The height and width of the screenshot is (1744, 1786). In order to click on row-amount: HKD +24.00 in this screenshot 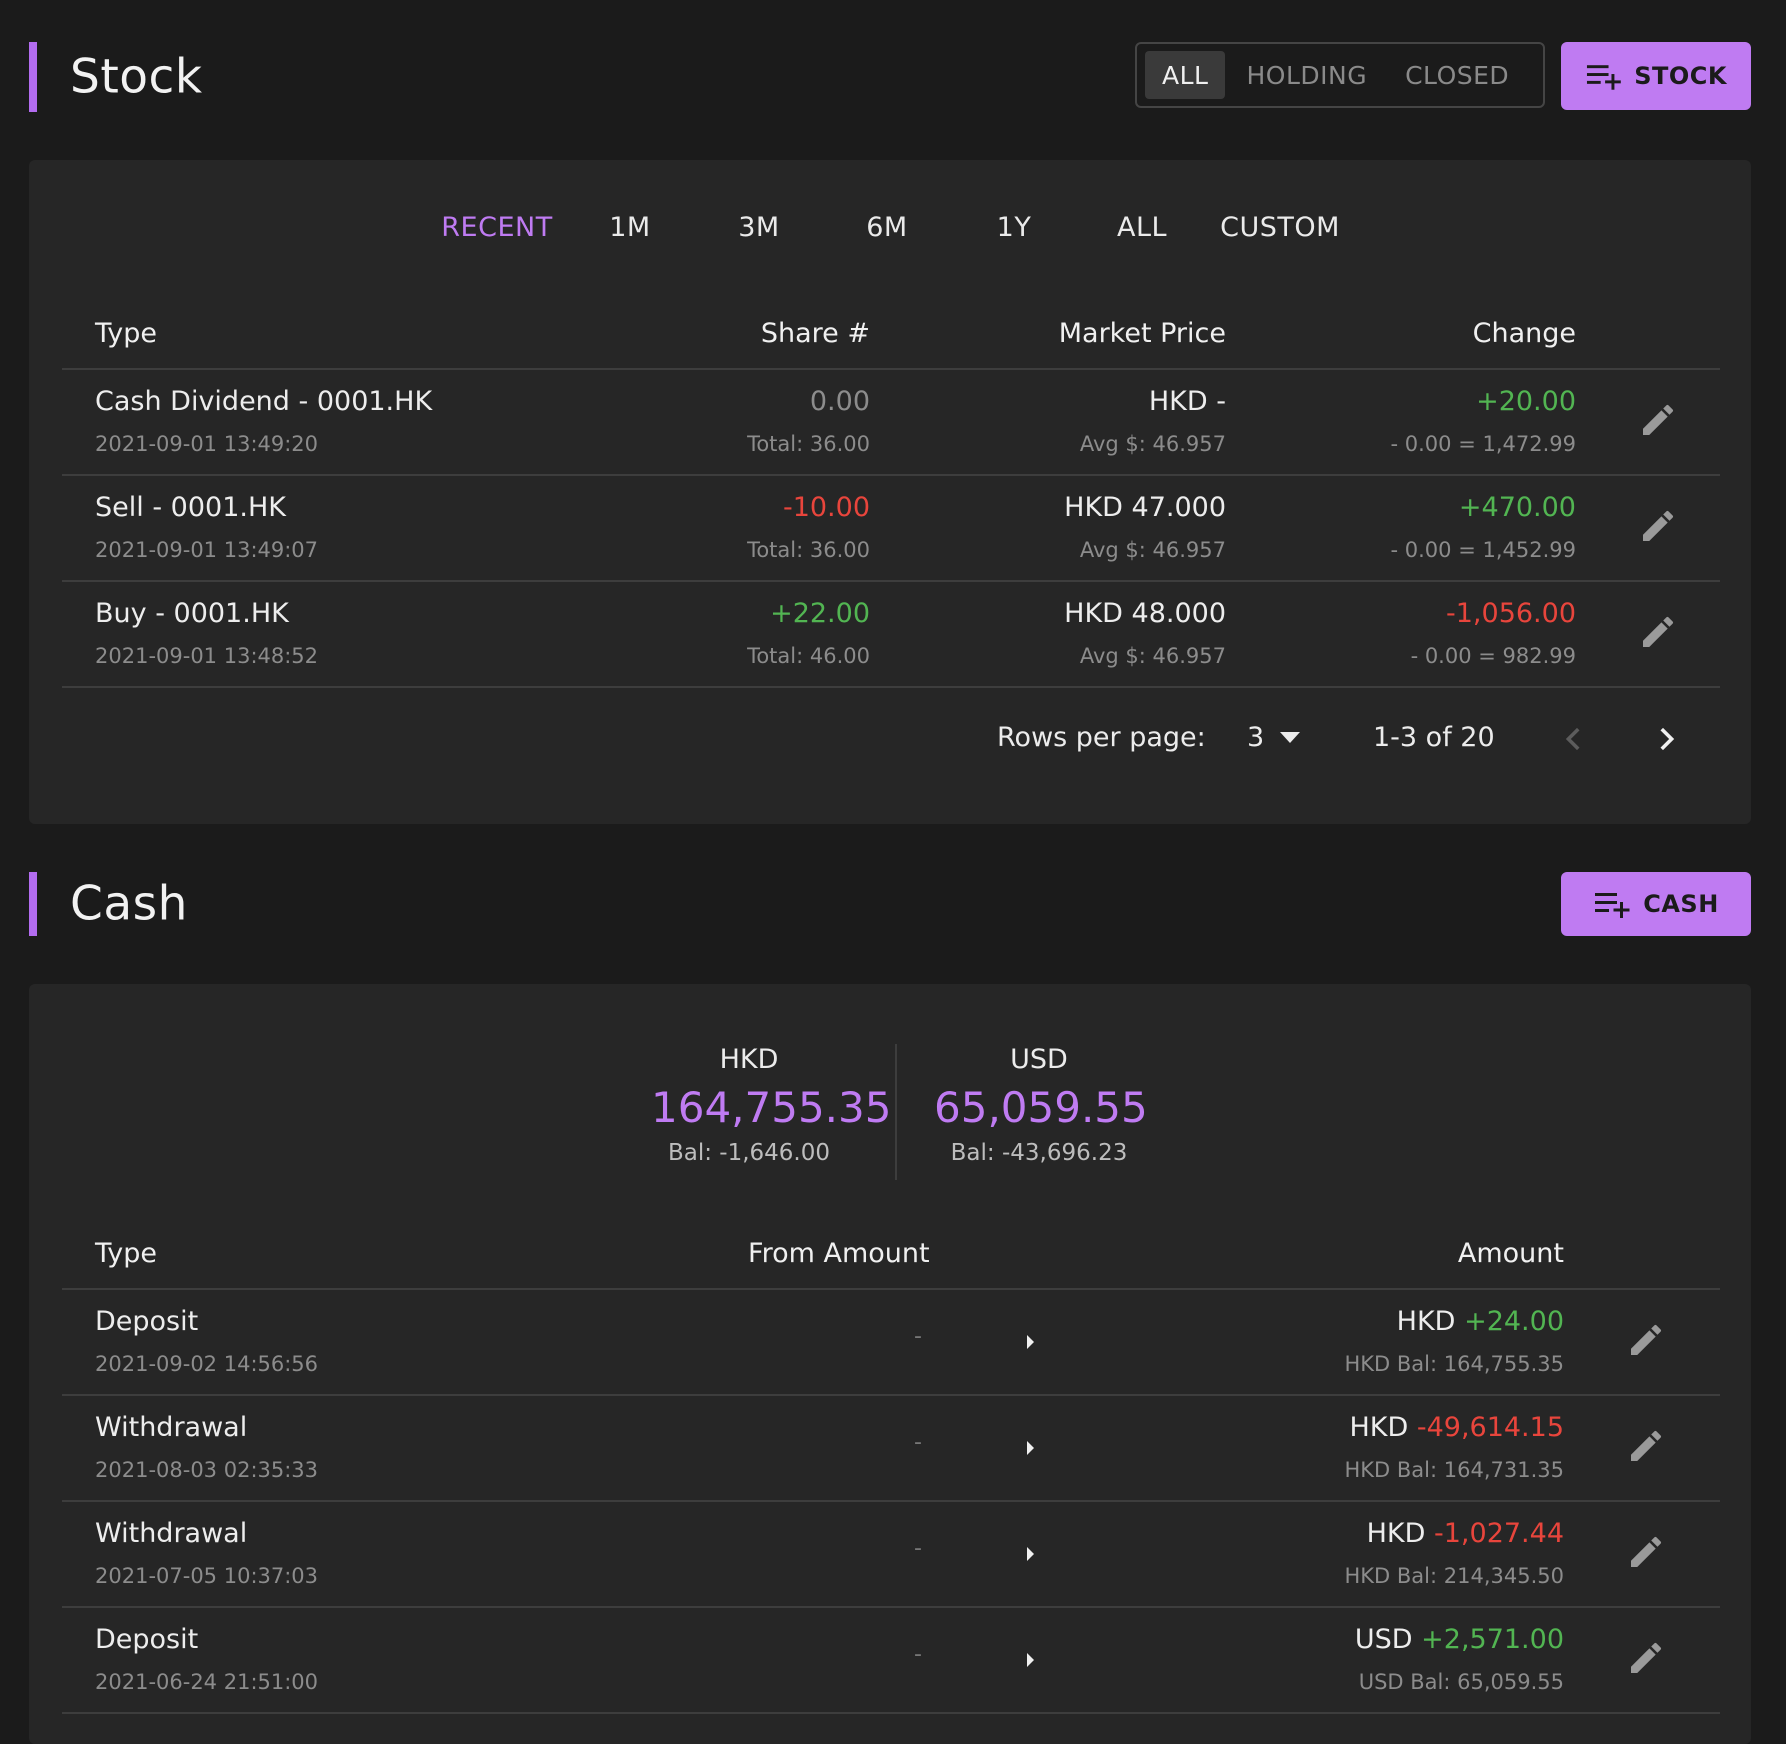, I will do `click(1480, 1321)`.